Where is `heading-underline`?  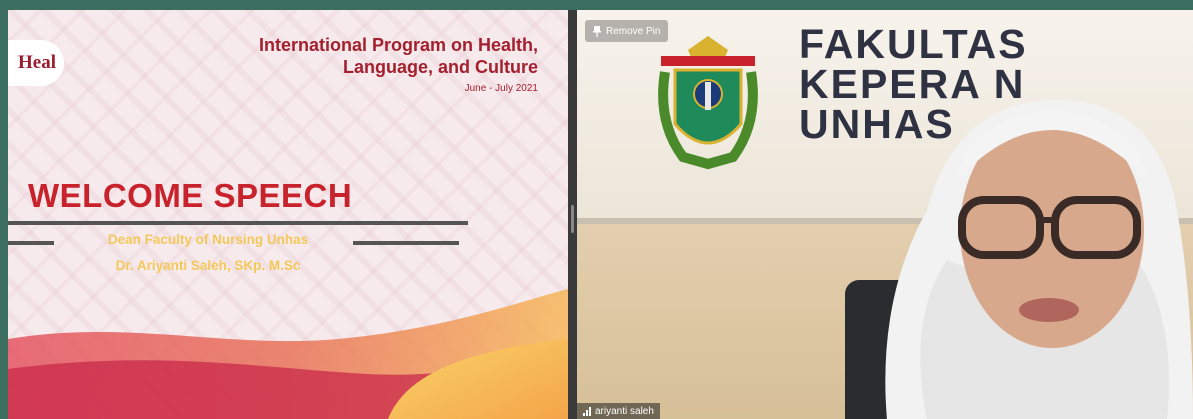
heading-underline is located at coordinates (238, 223).